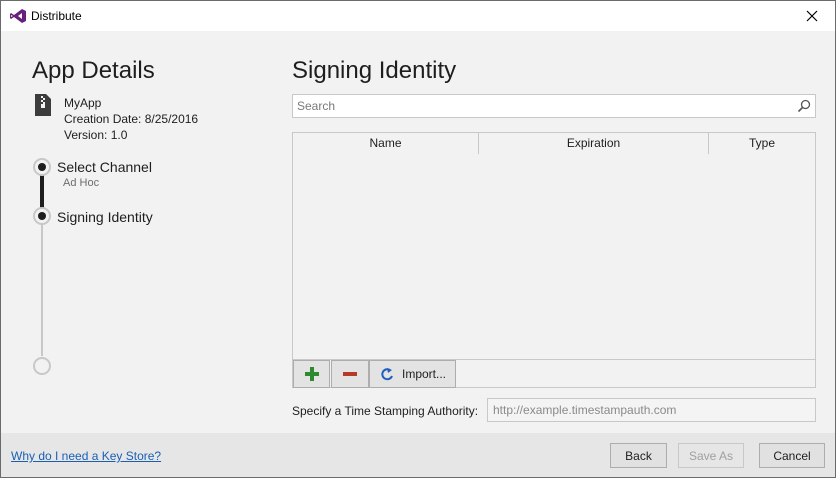 This screenshot has height=478, width=836. I want to click on key-store-help-link: Why do I need a Key Store?, so click(86, 456).